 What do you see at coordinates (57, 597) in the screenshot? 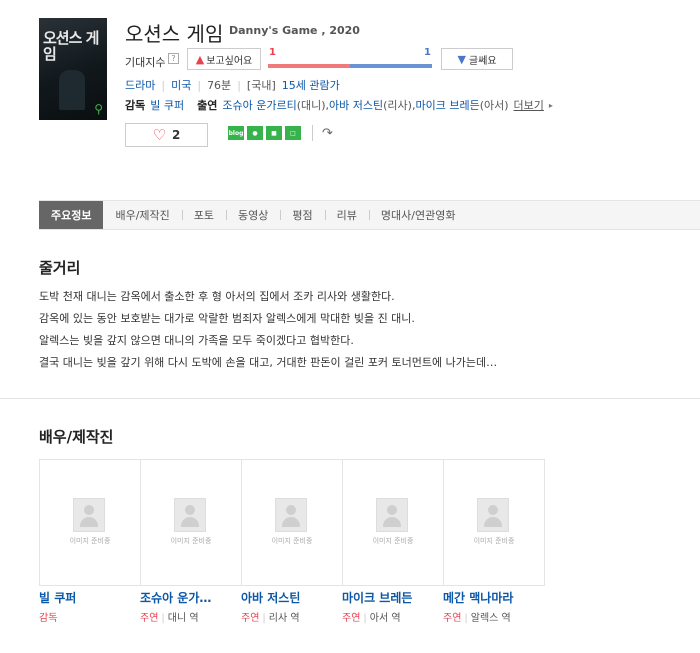
I see `person-name: 빌 쿠퍼` at bounding box center [57, 597].